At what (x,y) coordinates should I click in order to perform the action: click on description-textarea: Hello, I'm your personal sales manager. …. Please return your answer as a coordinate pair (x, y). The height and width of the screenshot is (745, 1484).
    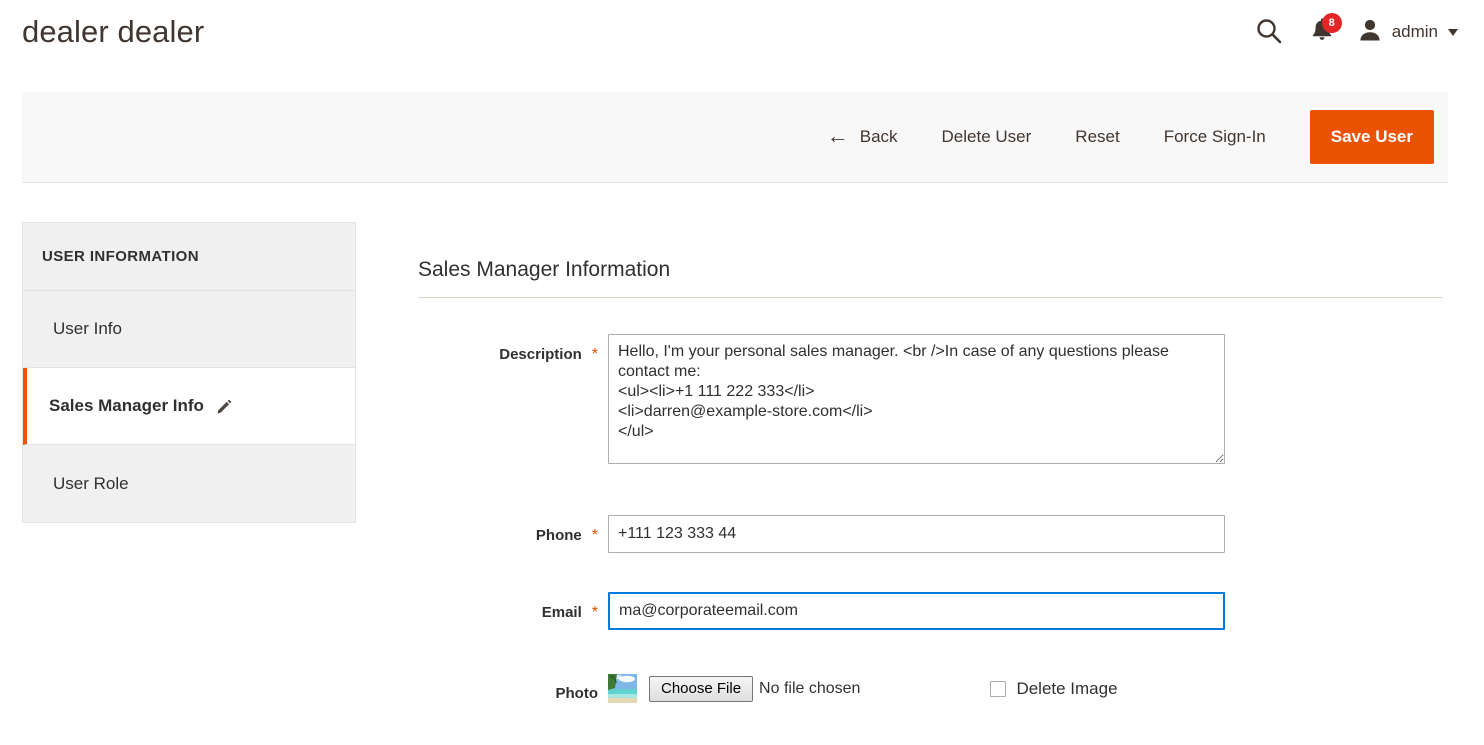
    Looking at the image, I should click on (916, 399).